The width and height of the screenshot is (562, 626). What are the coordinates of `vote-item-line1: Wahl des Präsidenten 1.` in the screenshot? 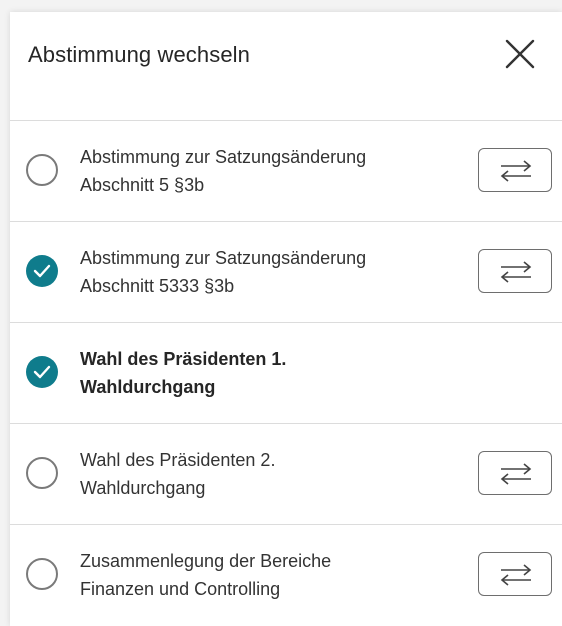 It's located at (183, 359).